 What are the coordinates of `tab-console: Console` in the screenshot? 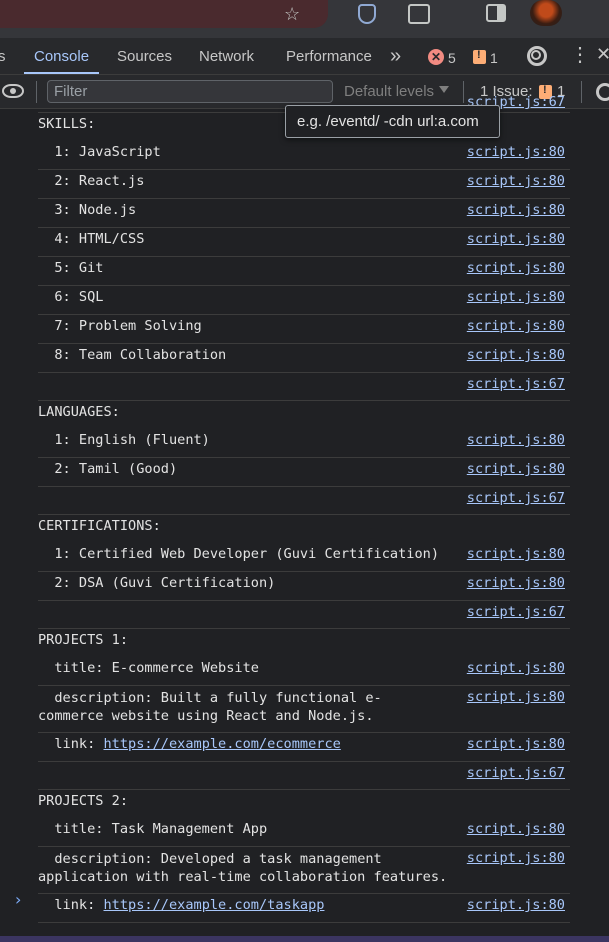 It's located at (62, 56).